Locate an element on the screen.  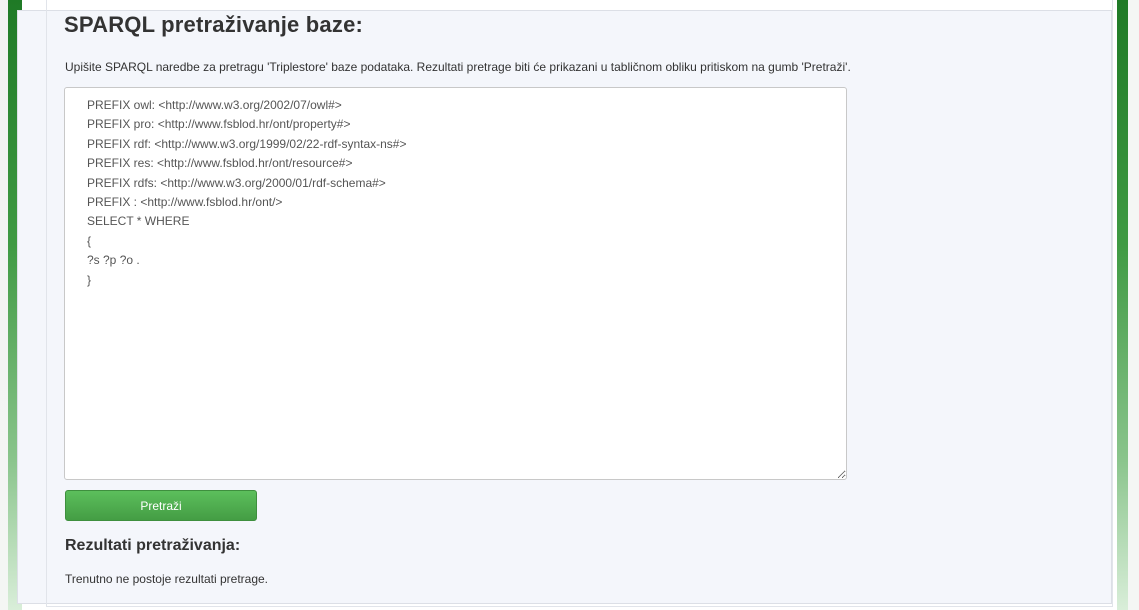
right-edge-strip is located at coordinates (1133, 305).